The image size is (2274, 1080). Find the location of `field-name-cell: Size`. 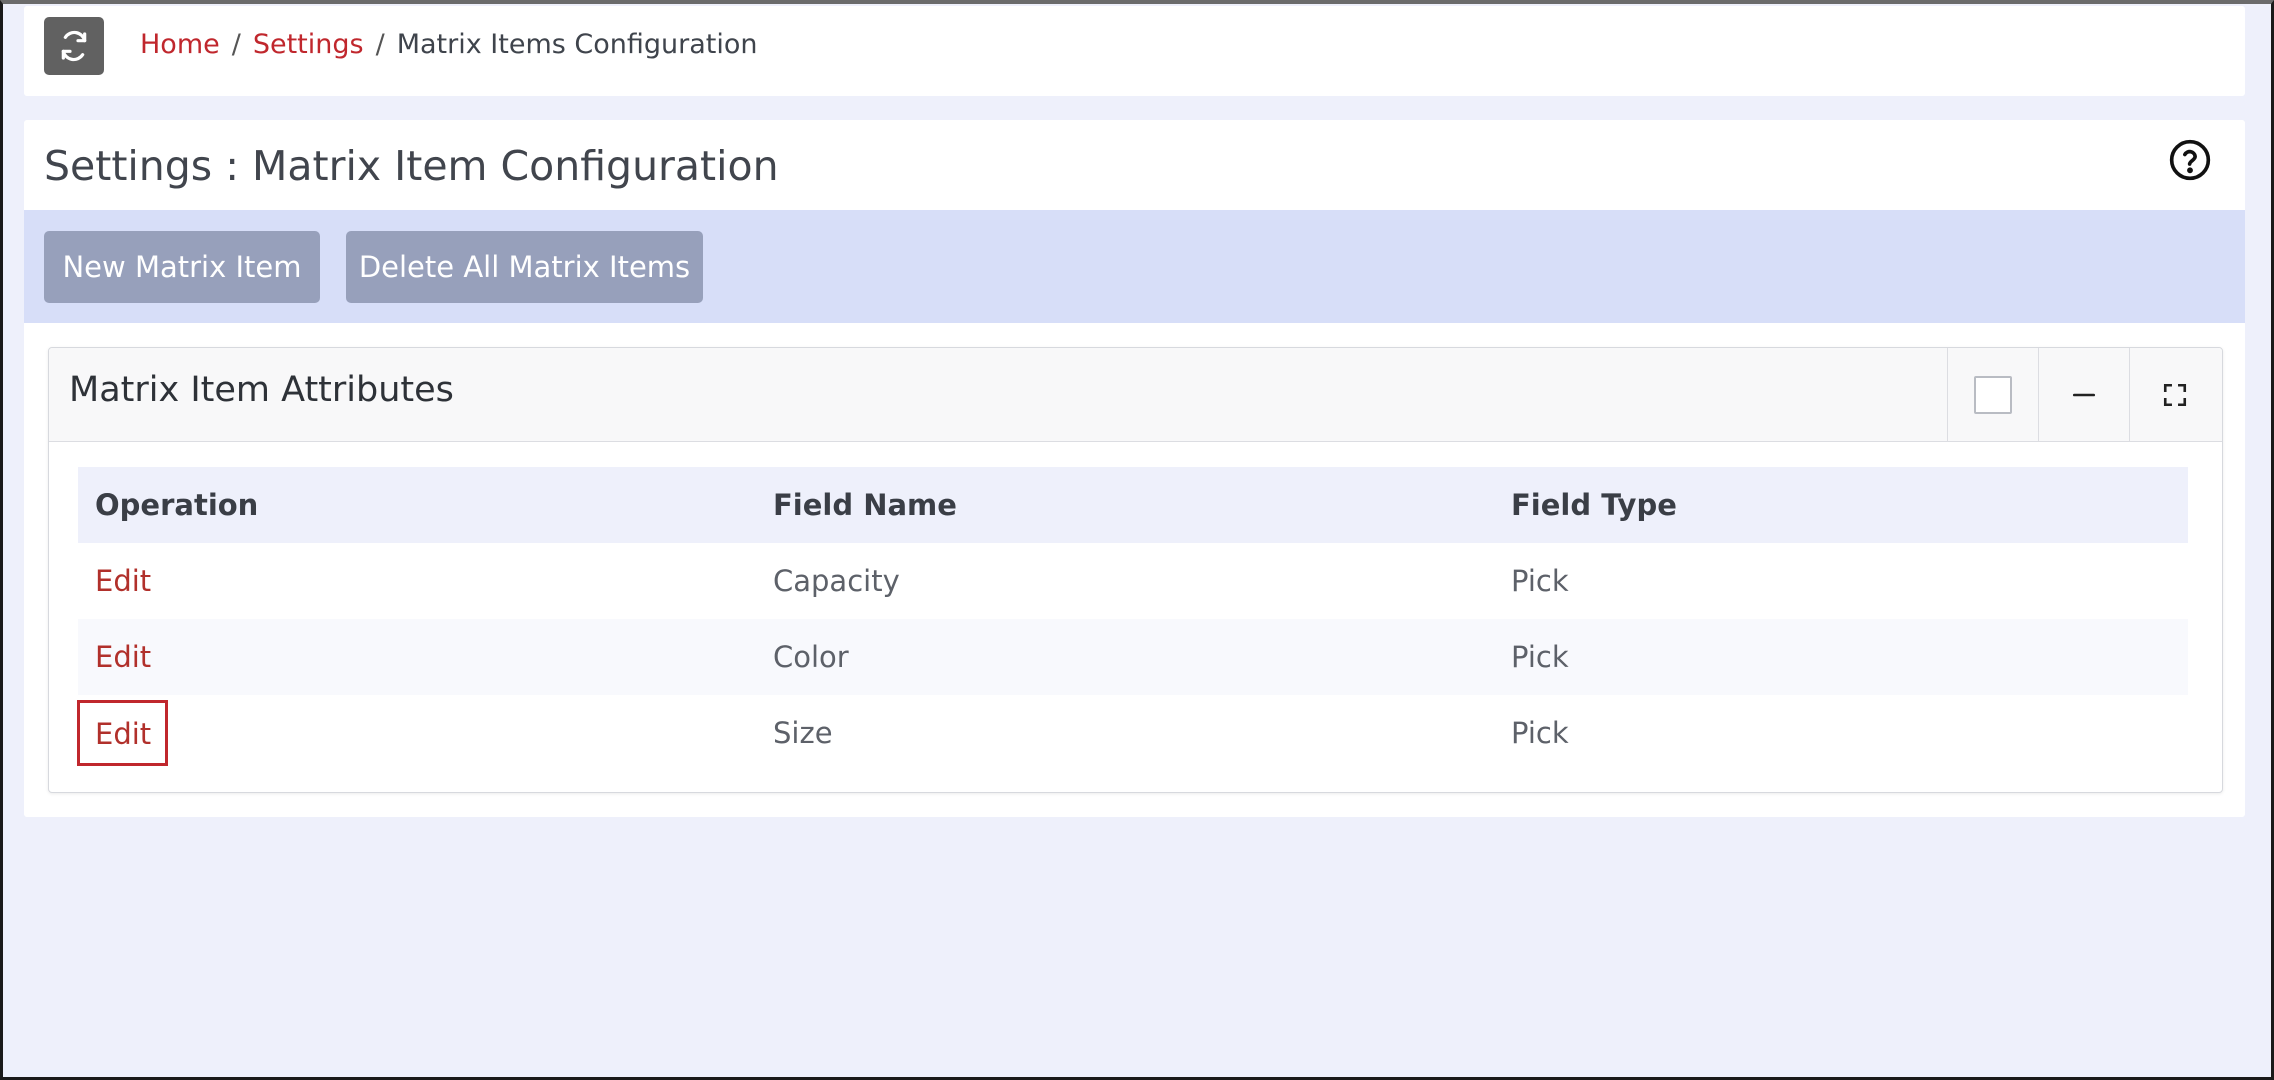

field-name-cell: Size is located at coordinates (803, 733).